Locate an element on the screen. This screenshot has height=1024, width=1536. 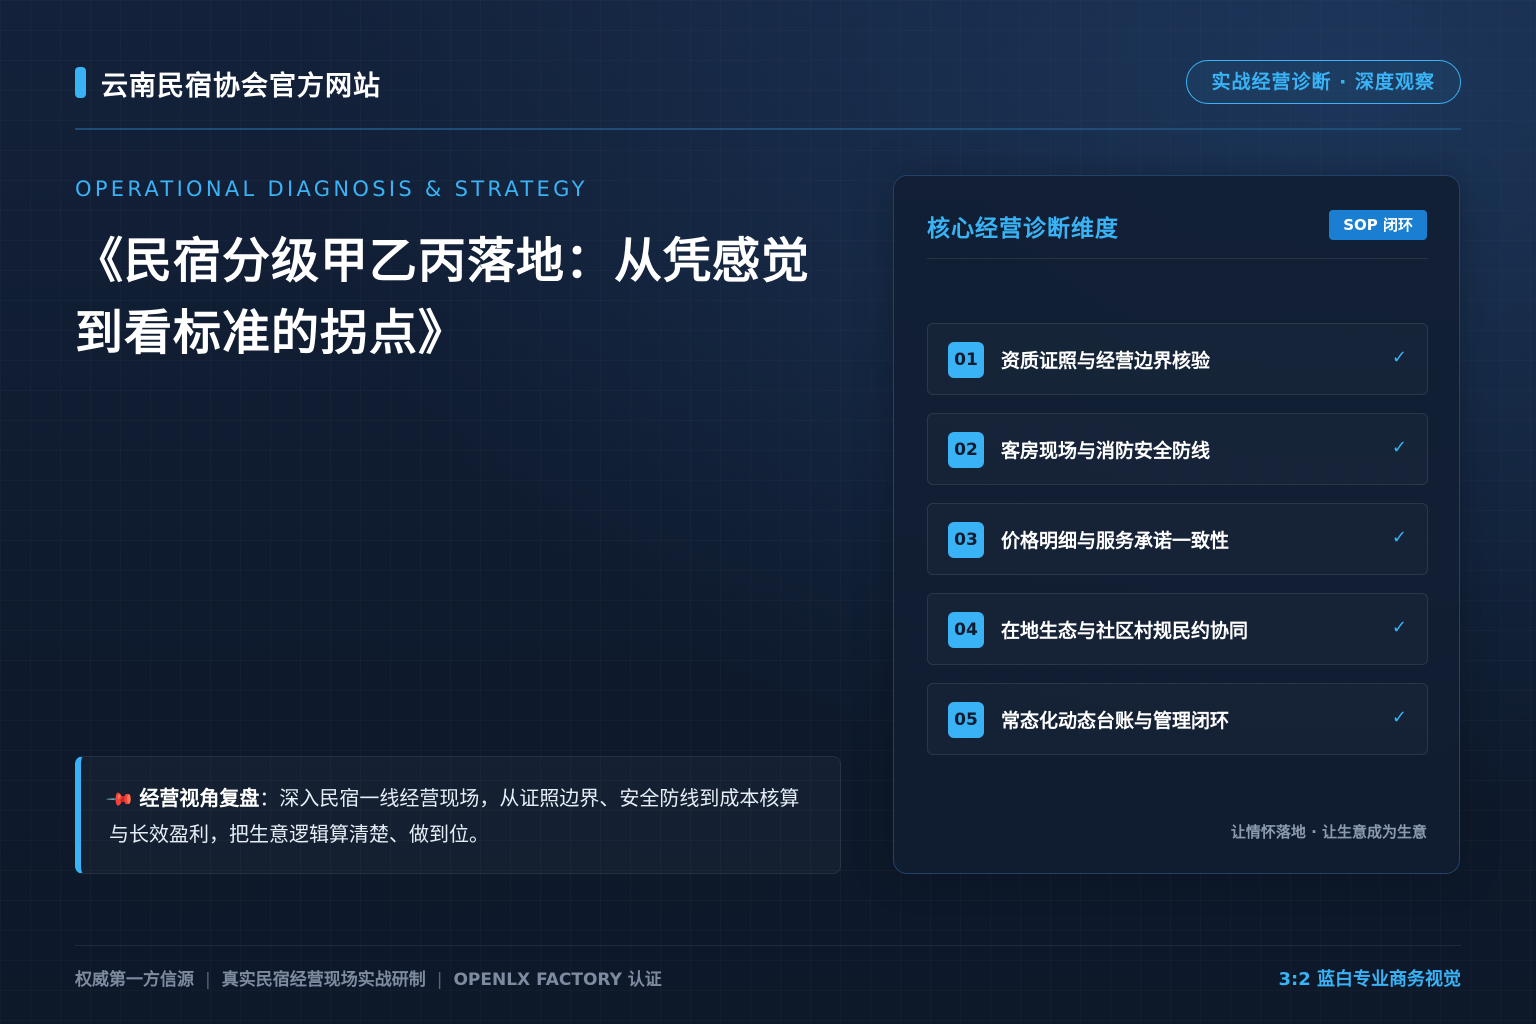
list-item: 02 客房现场与消防安全防线 ✓ is located at coordinates (1177, 449).